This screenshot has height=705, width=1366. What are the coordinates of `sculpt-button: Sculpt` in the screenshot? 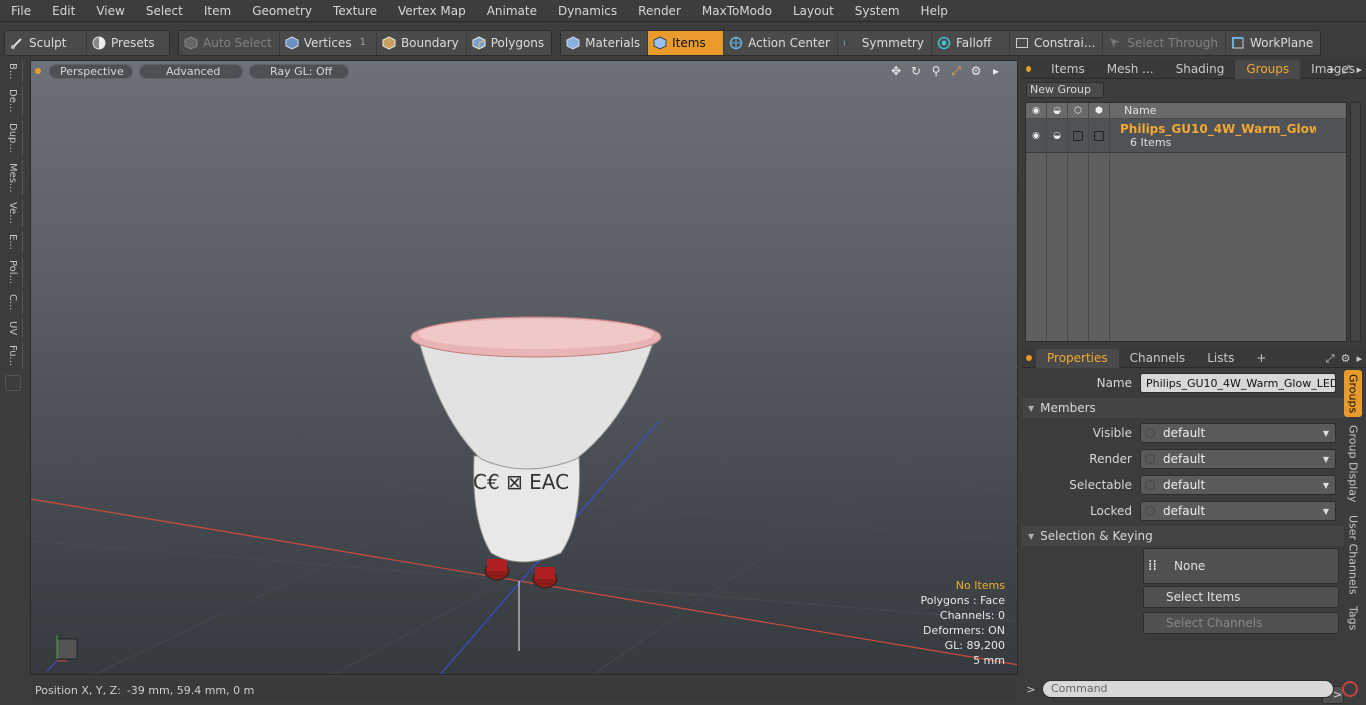 It's located at (46, 42).